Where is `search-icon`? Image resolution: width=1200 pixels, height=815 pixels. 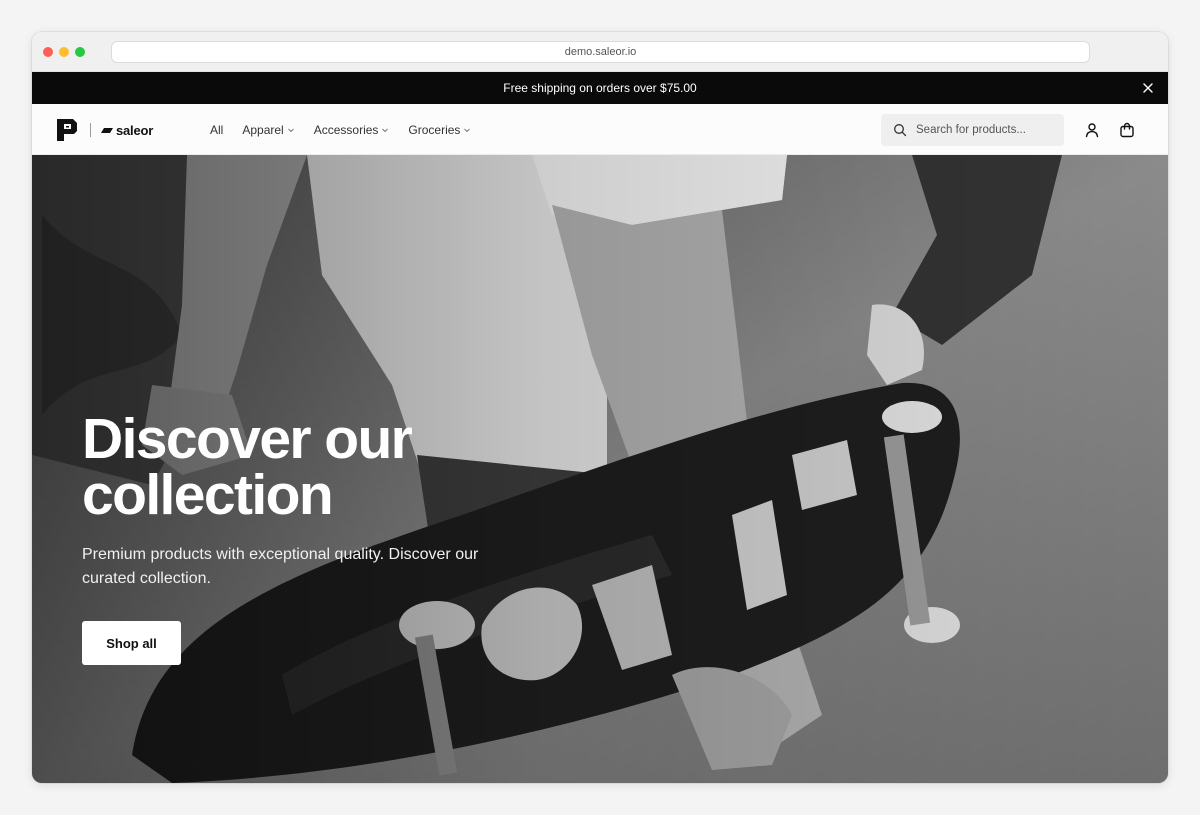
search-icon is located at coordinates (900, 130).